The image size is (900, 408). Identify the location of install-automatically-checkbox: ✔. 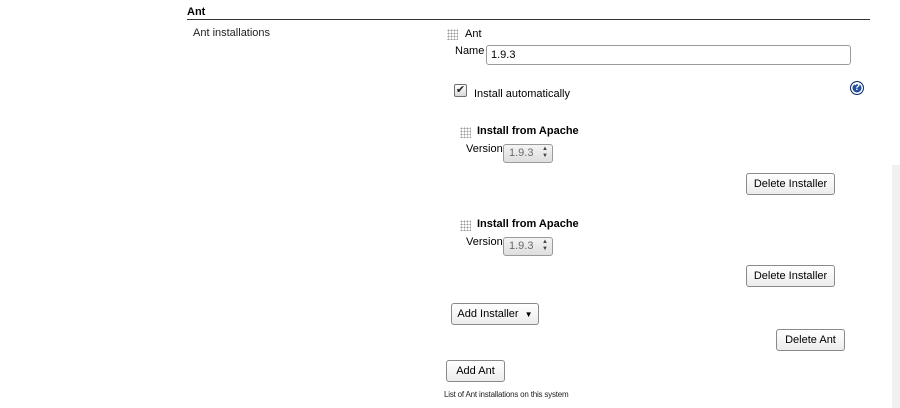
(460, 90).